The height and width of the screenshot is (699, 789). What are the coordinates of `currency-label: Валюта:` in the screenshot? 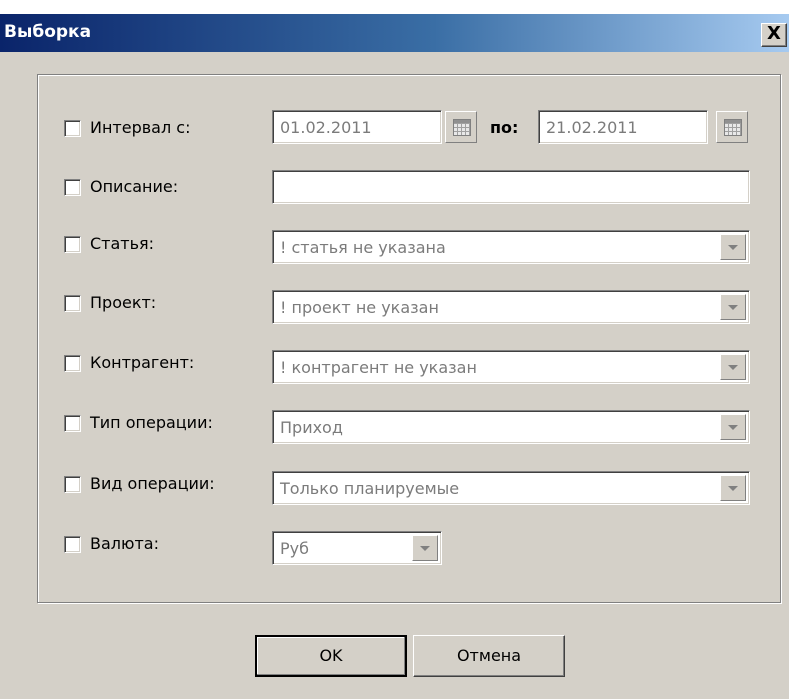 It's located at (124, 543).